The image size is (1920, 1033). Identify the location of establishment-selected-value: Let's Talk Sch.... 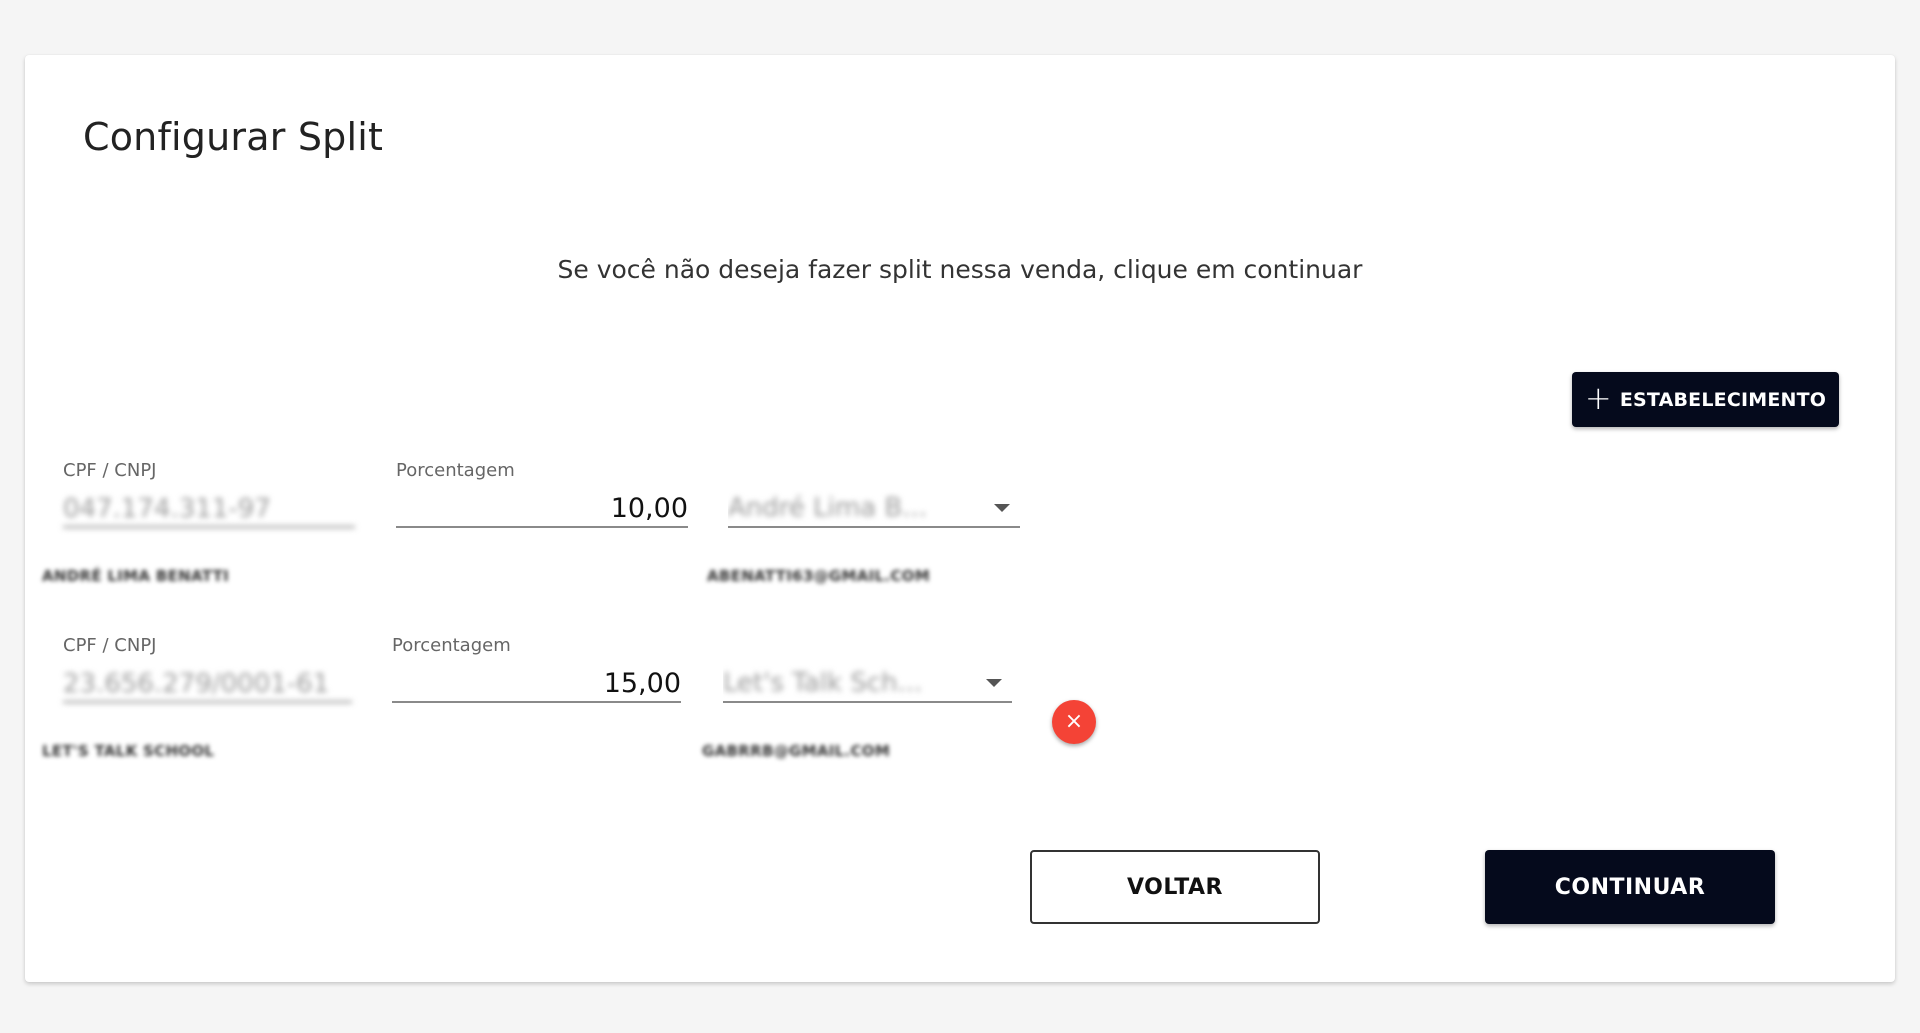
(823, 683).